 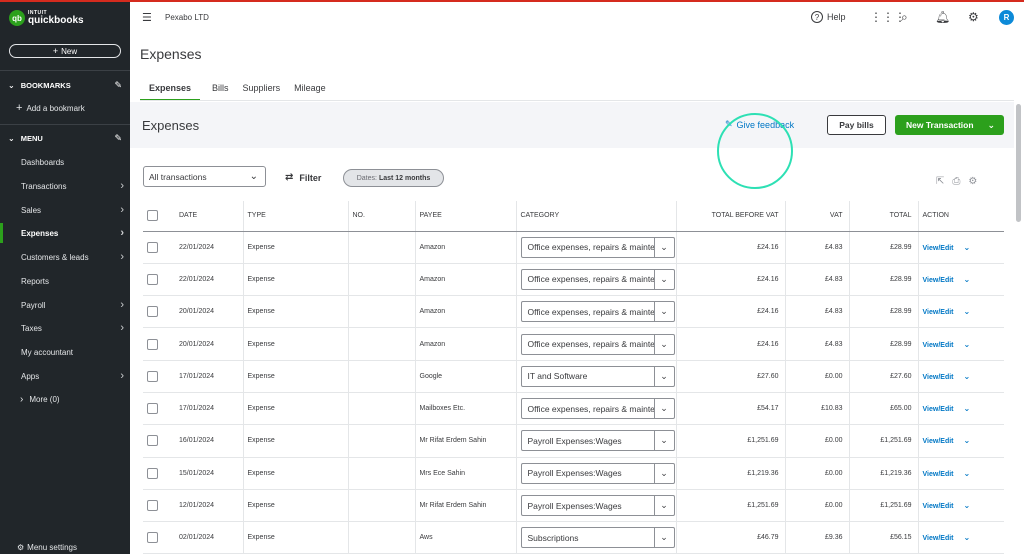 What do you see at coordinates (65, 281) in the screenshot?
I see `sidebar-item-reports: Reports` at bounding box center [65, 281].